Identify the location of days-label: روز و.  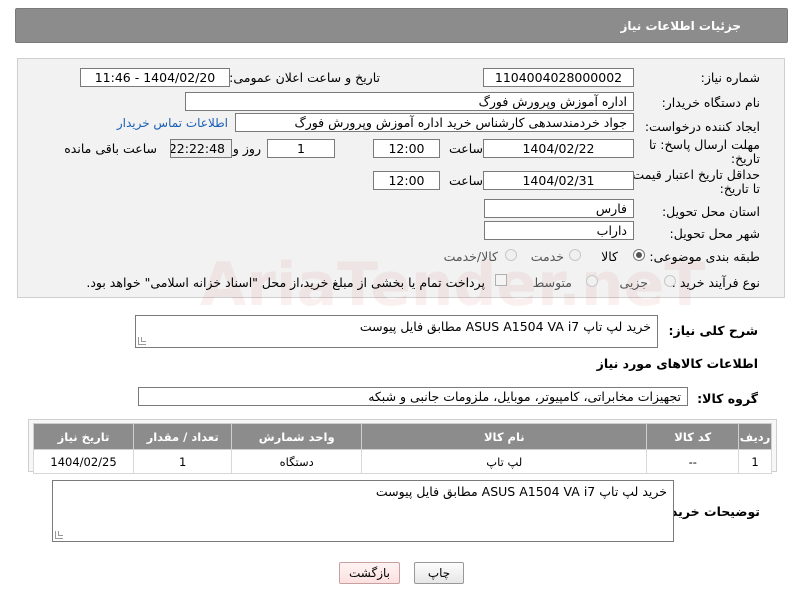
(246, 148).